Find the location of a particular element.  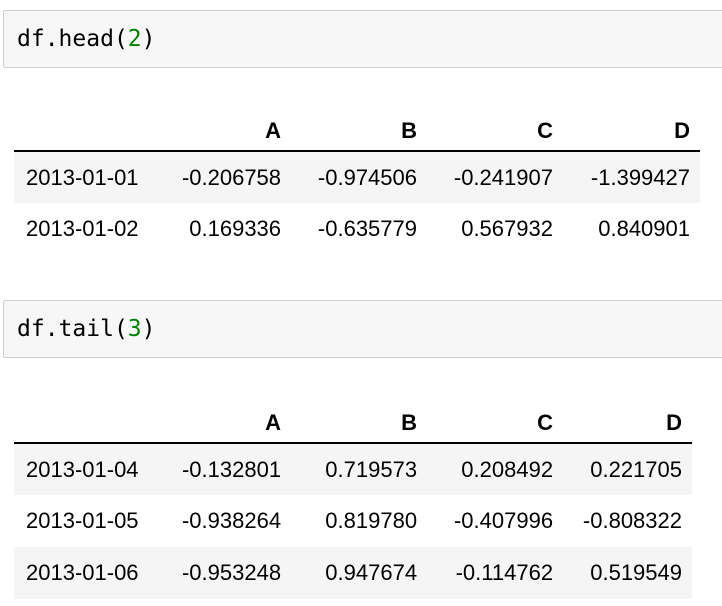

code-function: df.head is located at coordinates (65, 39).